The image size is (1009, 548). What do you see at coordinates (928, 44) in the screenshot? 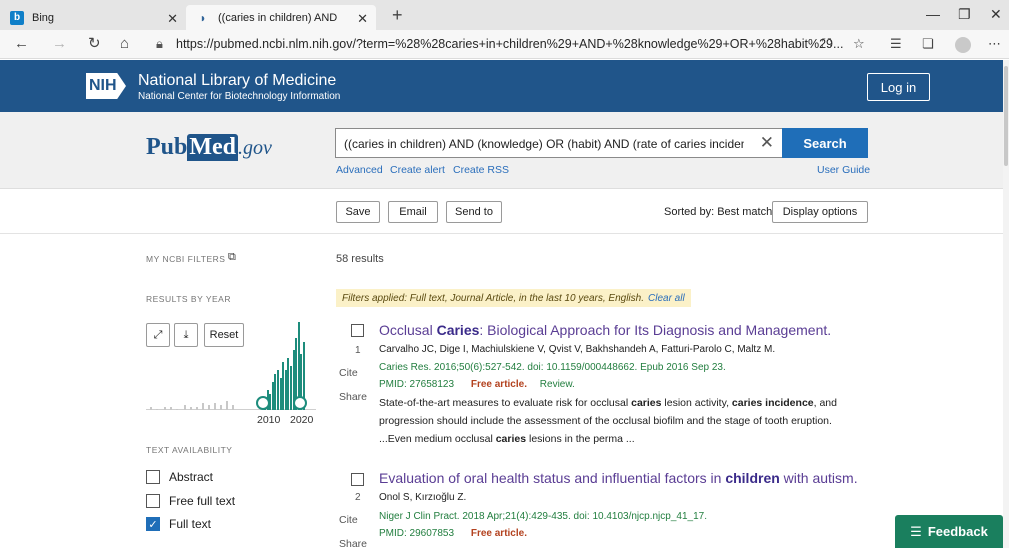
I see `collections-icon: ❏` at bounding box center [928, 44].